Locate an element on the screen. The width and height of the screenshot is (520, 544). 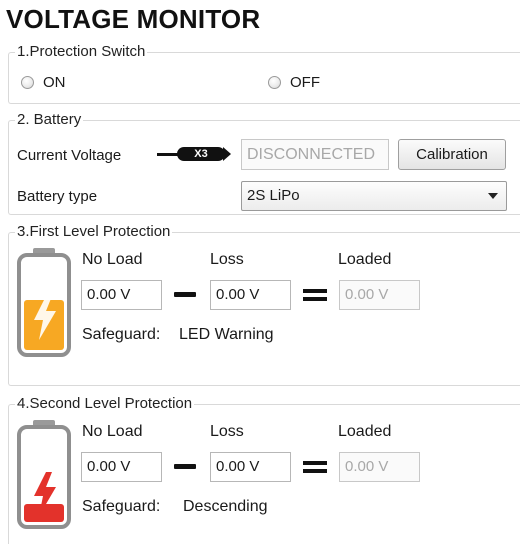
radio-on: ON is located at coordinates (43, 82).